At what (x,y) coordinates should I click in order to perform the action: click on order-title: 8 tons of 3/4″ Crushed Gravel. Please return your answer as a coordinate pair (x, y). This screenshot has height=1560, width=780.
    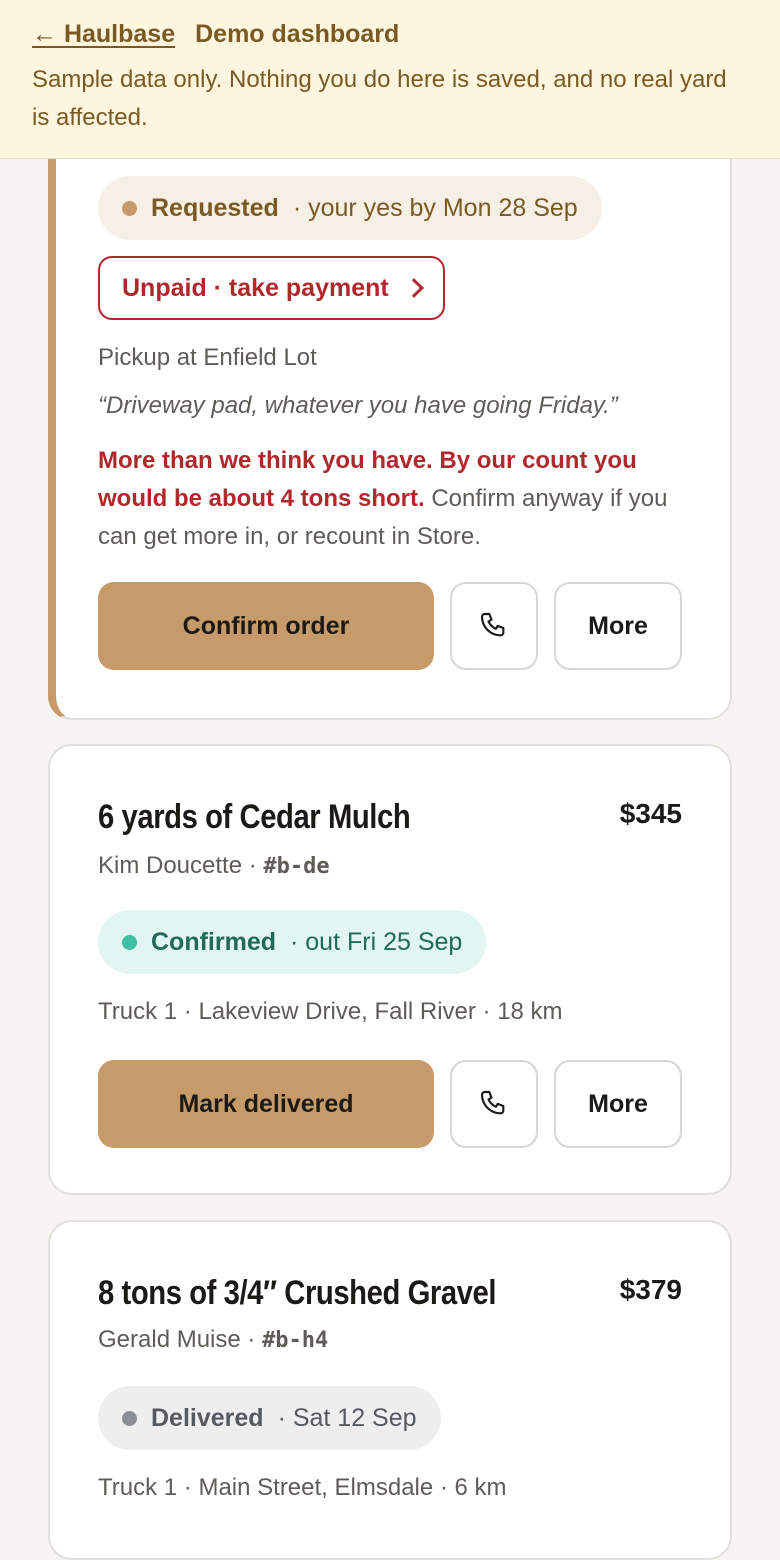
    Looking at the image, I should click on (297, 1293).